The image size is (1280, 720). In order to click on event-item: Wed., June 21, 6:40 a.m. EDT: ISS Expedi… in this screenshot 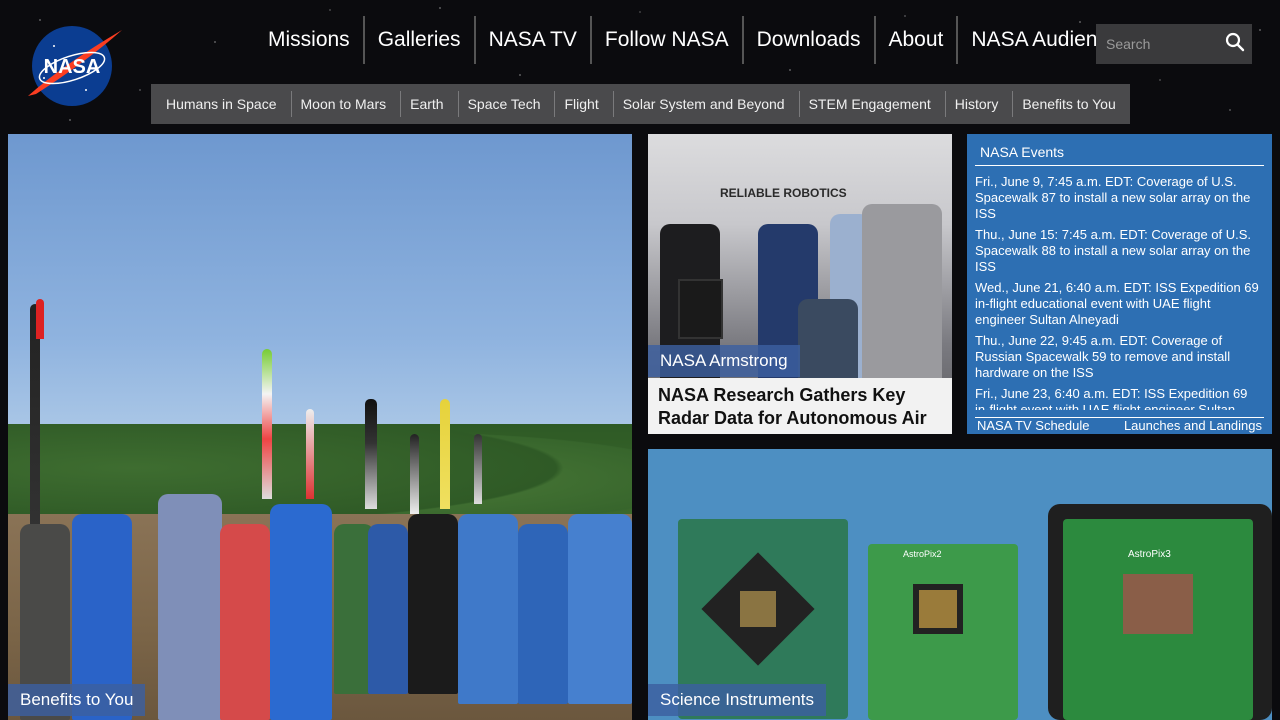, I will do `click(1119, 304)`.